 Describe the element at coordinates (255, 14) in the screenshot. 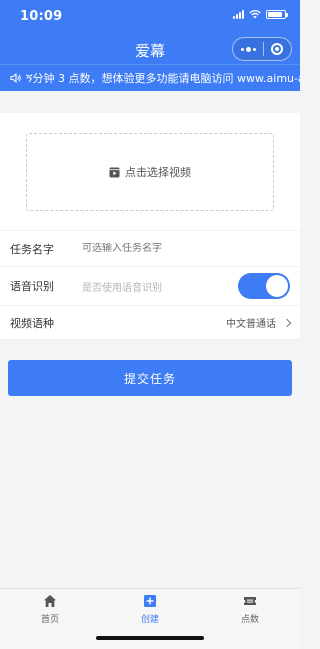

I see `wifi-icon` at that location.